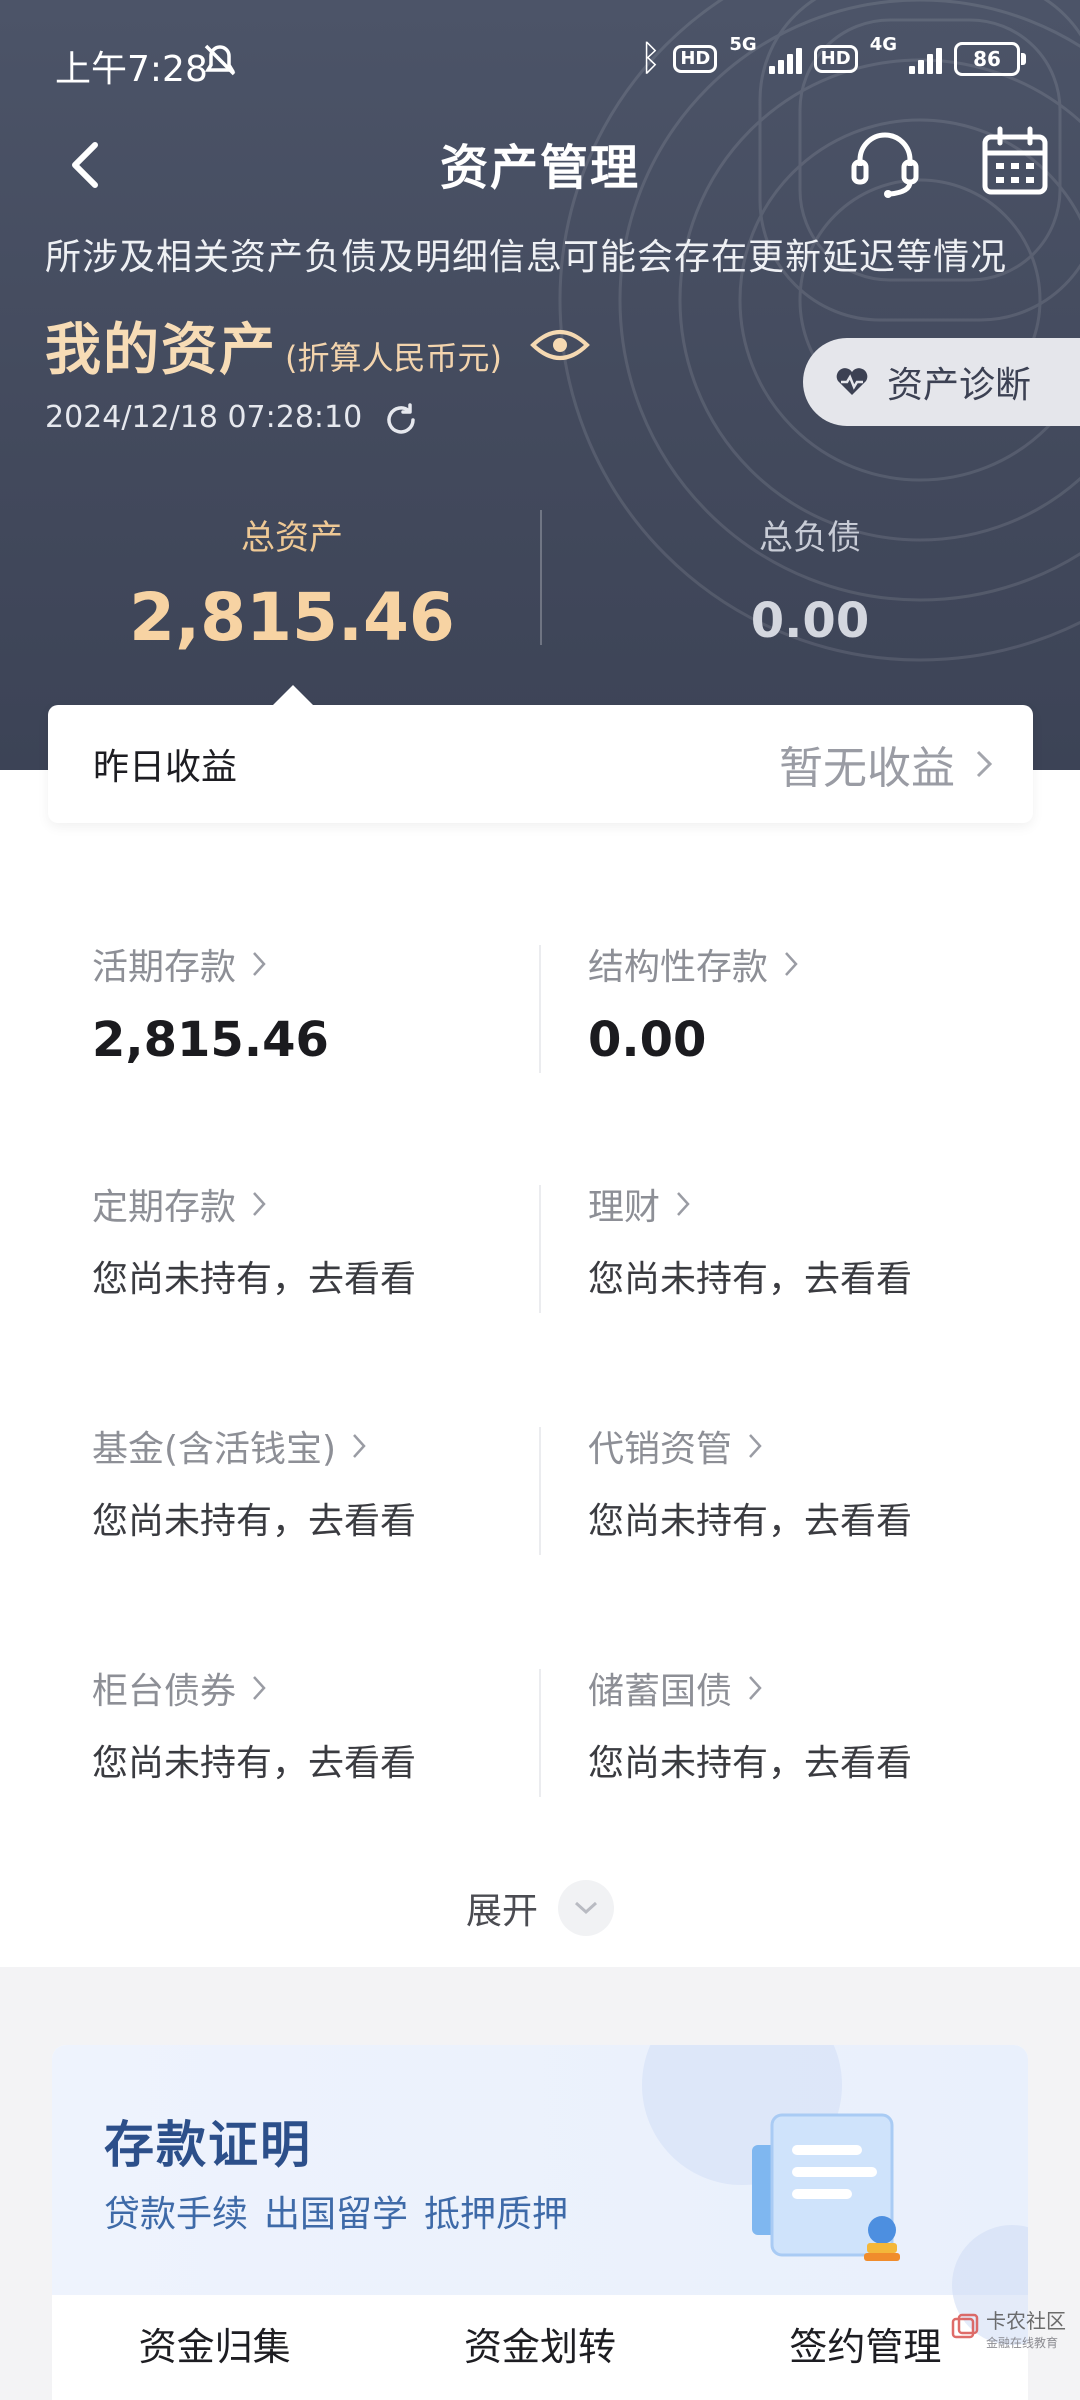  Describe the element at coordinates (164, 1207) in the screenshot. I see `asset-item-name: 定期存款` at that location.